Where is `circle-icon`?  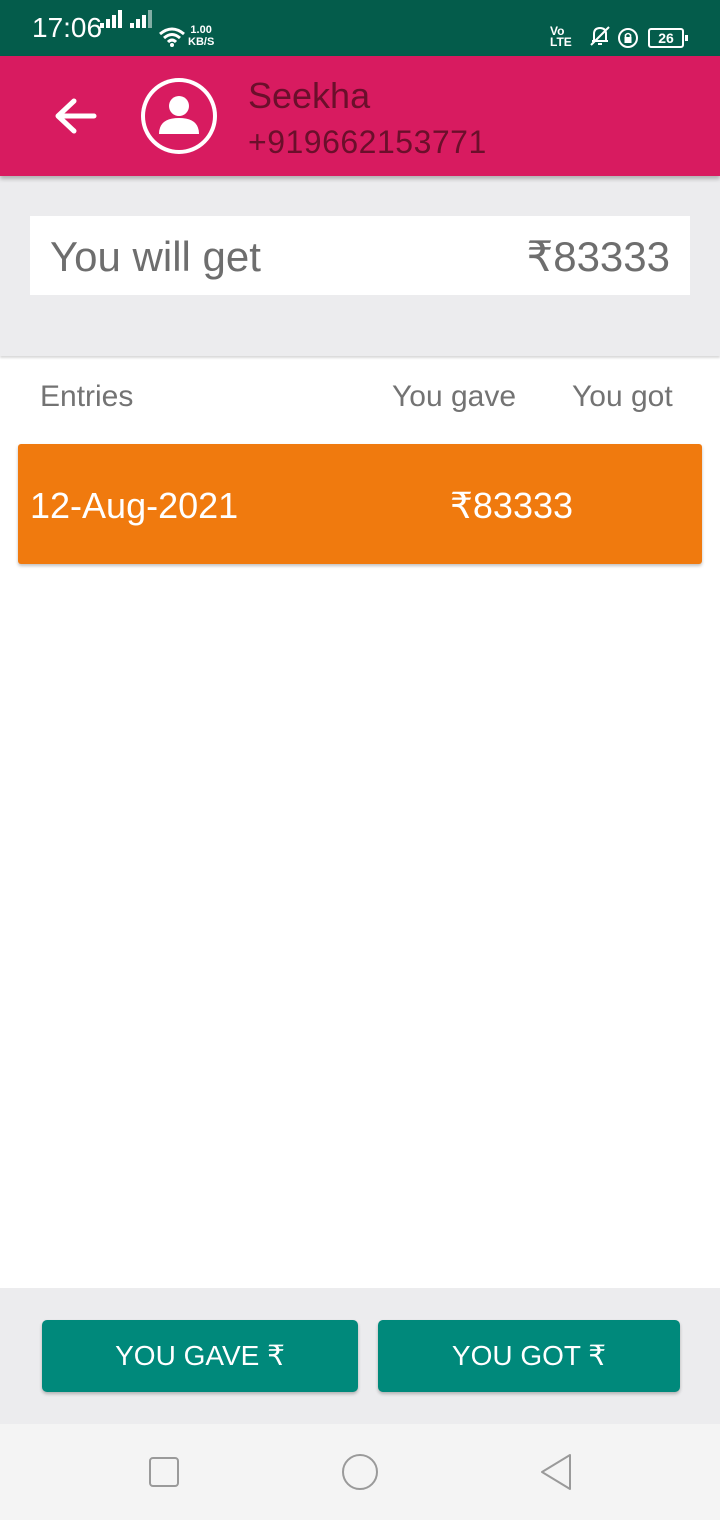 circle-icon is located at coordinates (360, 1472).